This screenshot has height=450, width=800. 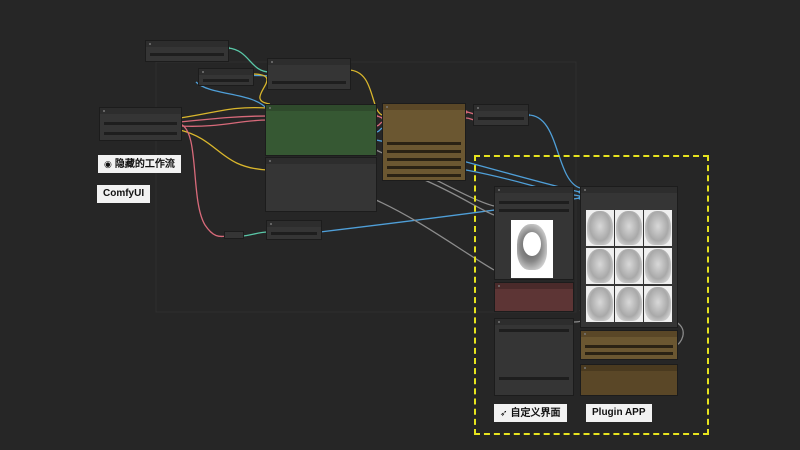 I want to click on node-olive-settings, so click(x=629, y=345).